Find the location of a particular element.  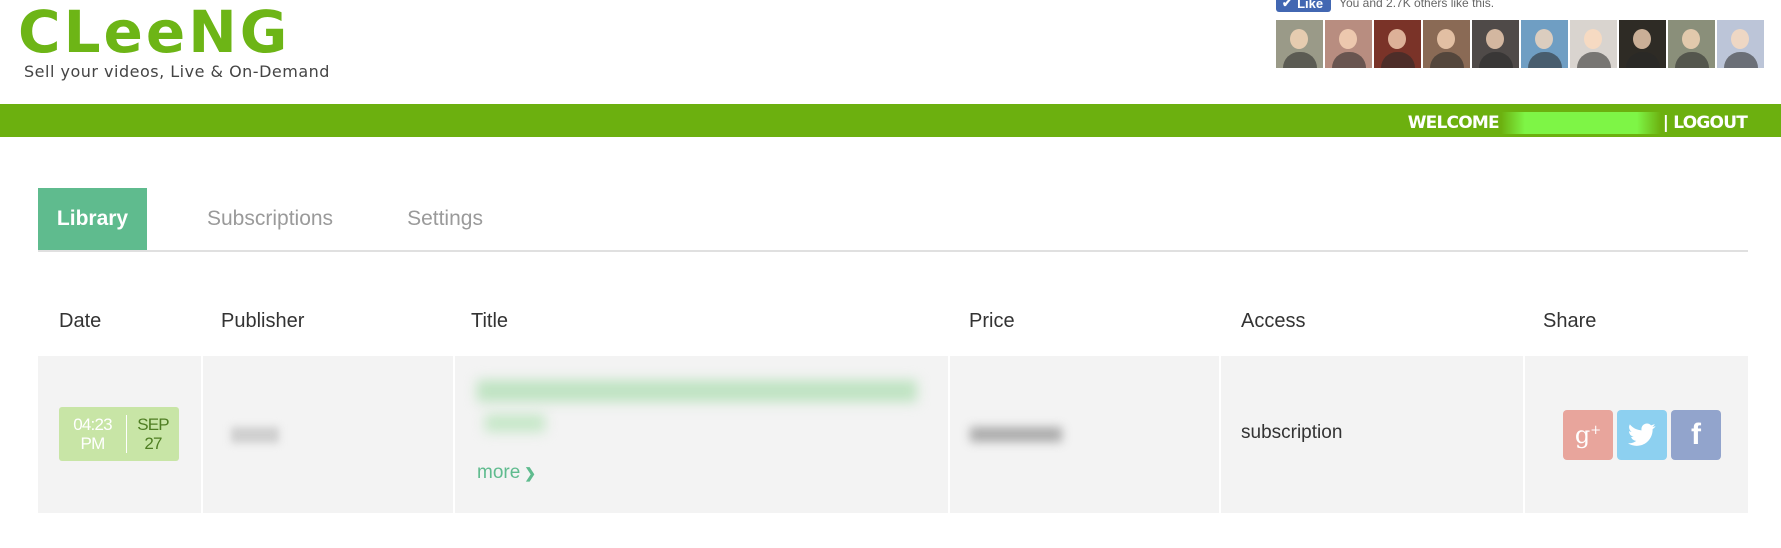

welcome-label: WELCOME is located at coordinates (1453, 123).